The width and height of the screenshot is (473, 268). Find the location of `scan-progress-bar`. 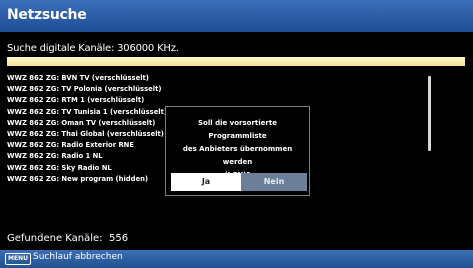

scan-progress-bar is located at coordinates (236, 61).